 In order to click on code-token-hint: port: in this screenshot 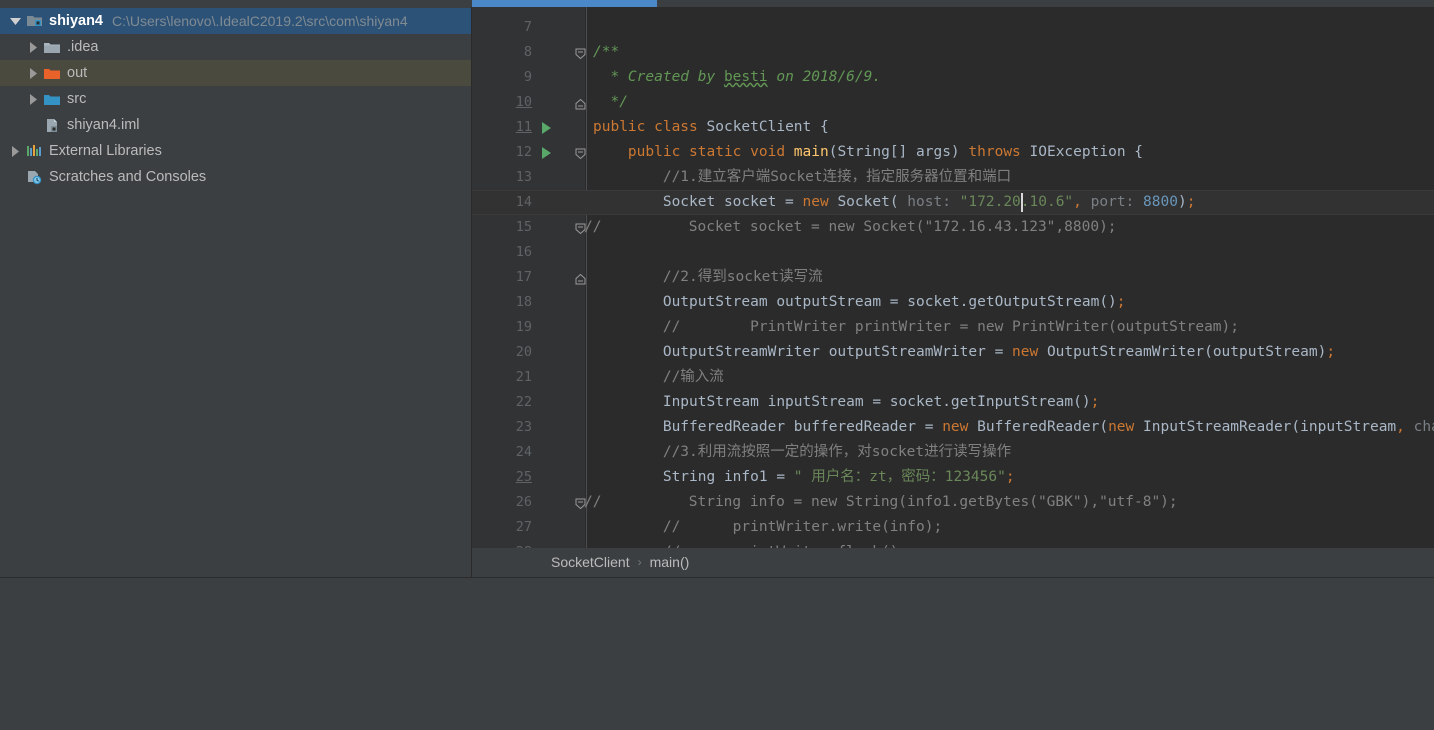, I will do `click(1108, 202)`.